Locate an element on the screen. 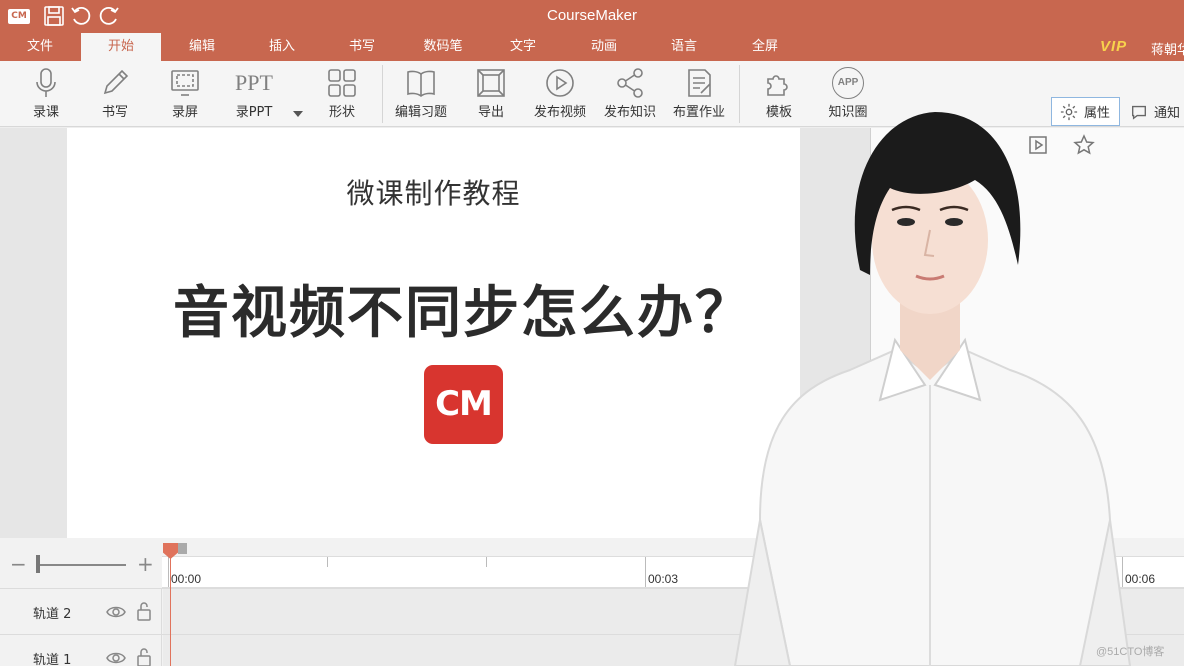 Image resolution: width=1184 pixels, height=666 pixels. export-button: 导出 is located at coordinates (491, 95).